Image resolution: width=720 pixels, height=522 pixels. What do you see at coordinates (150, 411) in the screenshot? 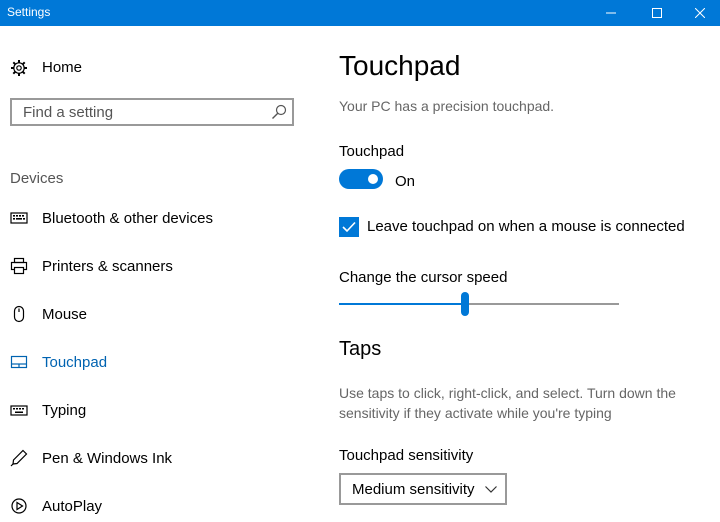
I see `sidebar-item-typing: Typing` at bounding box center [150, 411].